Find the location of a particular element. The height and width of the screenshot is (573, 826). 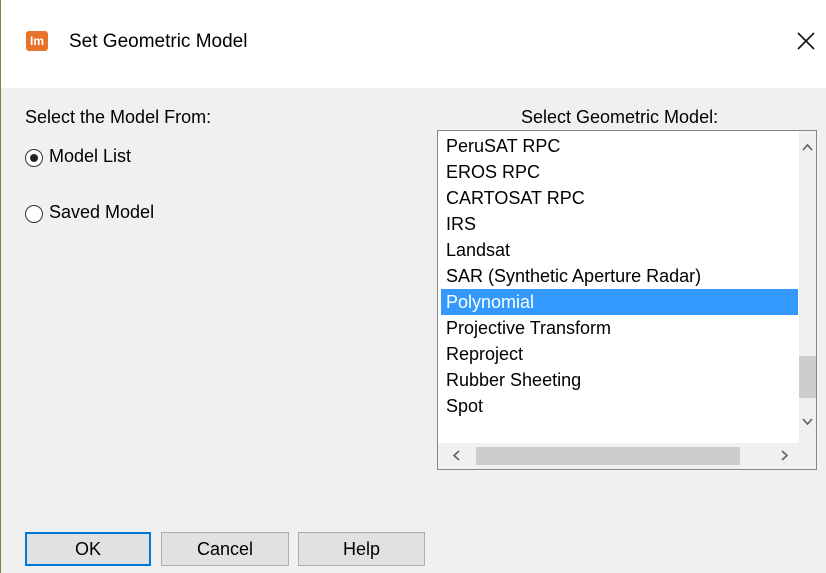

list-item: EROS RPC is located at coordinates (619, 172).